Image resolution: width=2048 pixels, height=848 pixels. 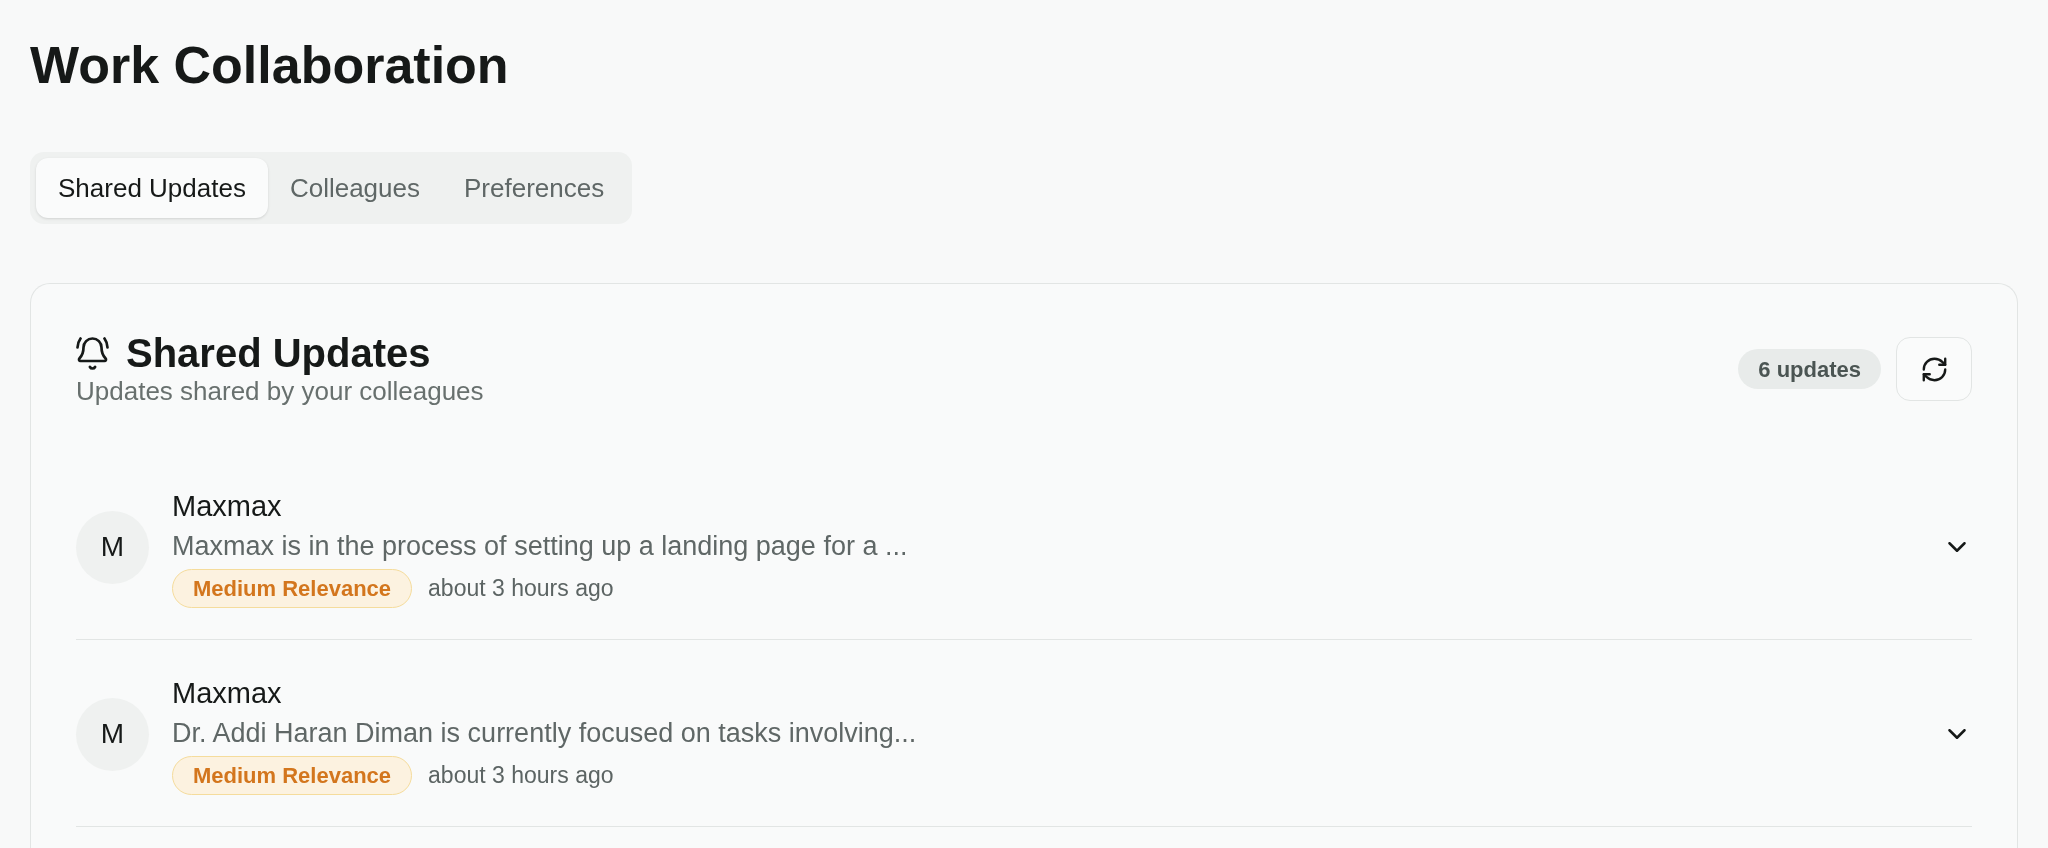 What do you see at coordinates (152, 188) in the screenshot?
I see `tab: Shared Updates` at bounding box center [152, 188].